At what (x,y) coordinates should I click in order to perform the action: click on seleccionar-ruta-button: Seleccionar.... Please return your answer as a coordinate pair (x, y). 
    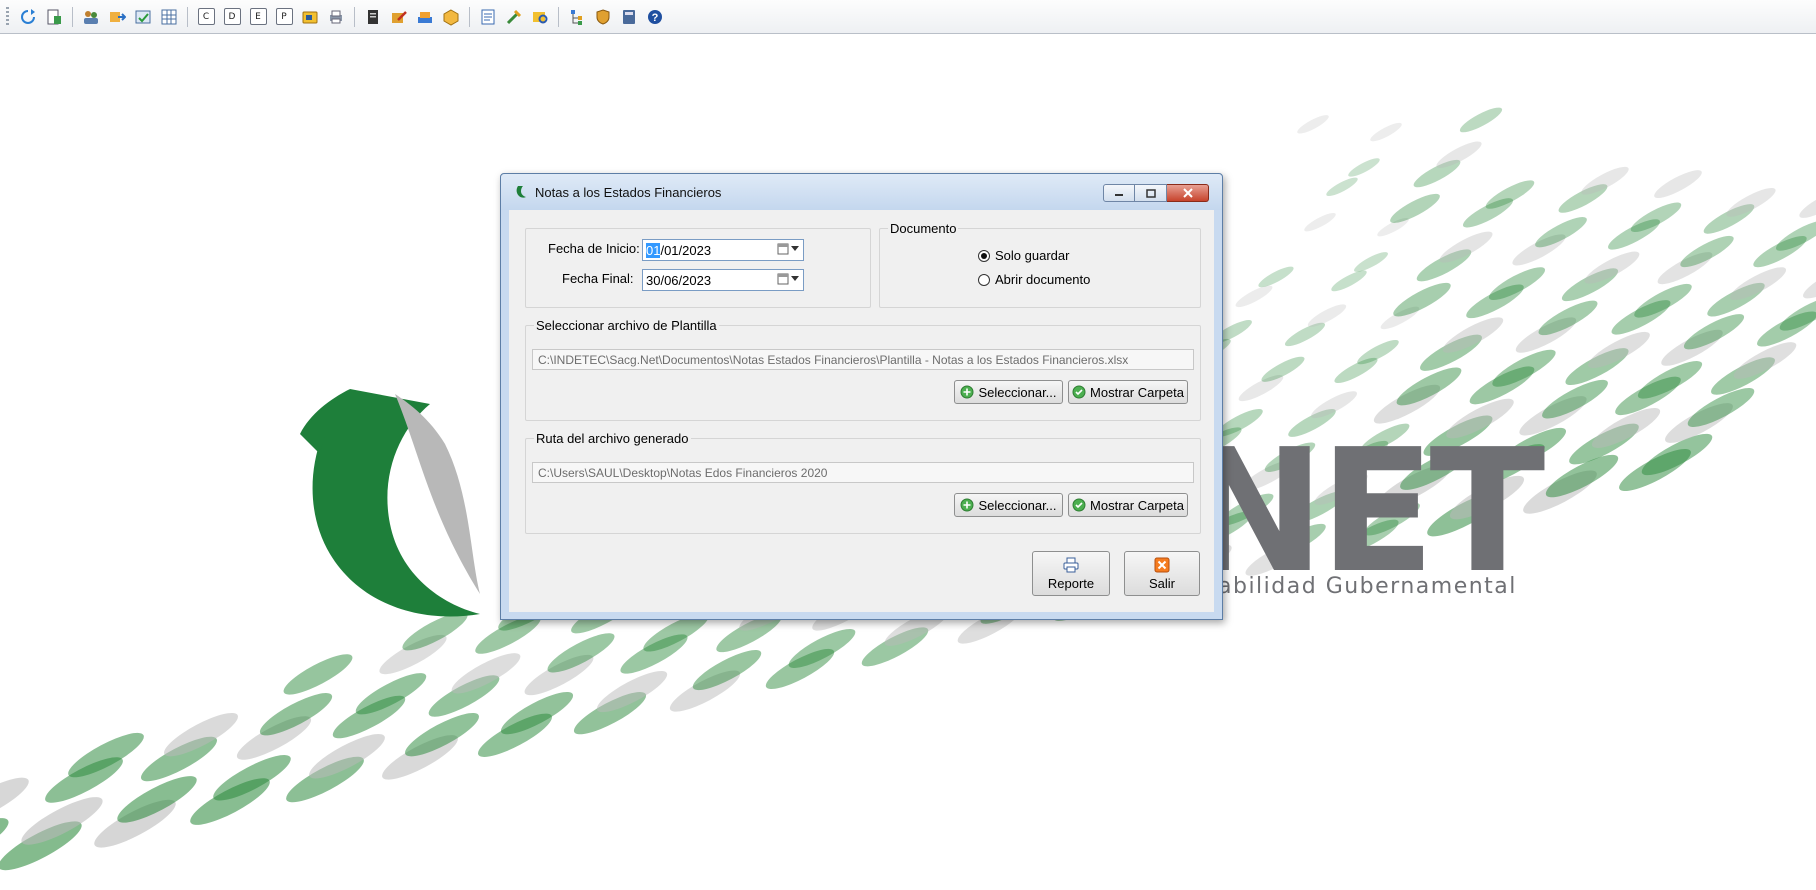
    Looking at the image, I should click on (1008, 505).